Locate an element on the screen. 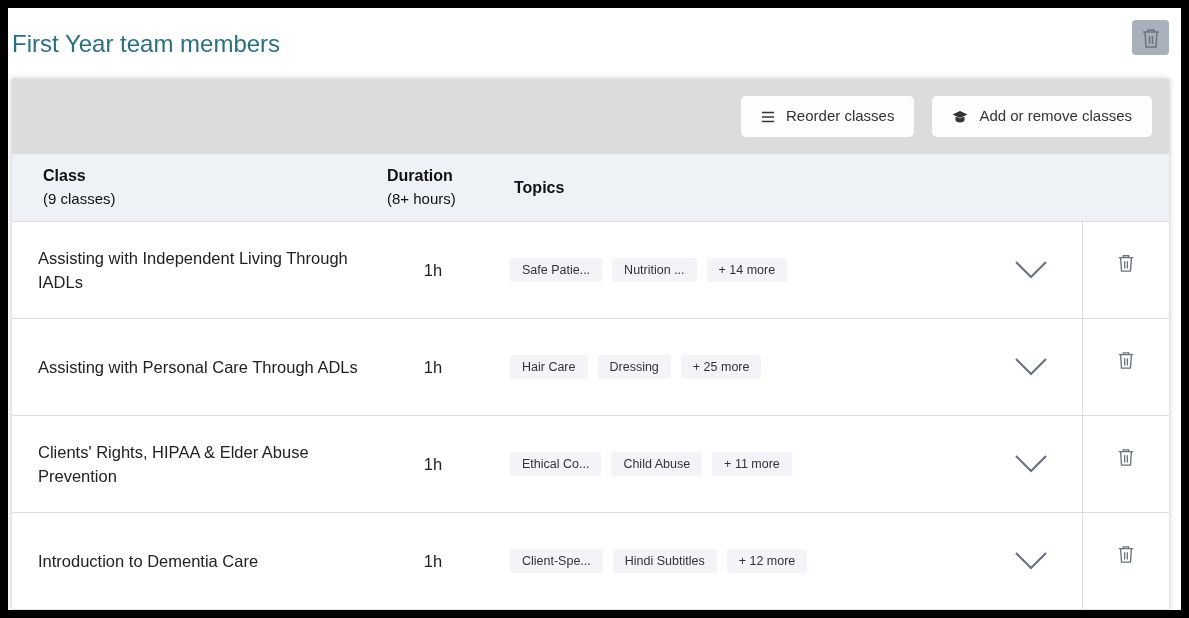  menu-icon is located at coordinates (768, 116).